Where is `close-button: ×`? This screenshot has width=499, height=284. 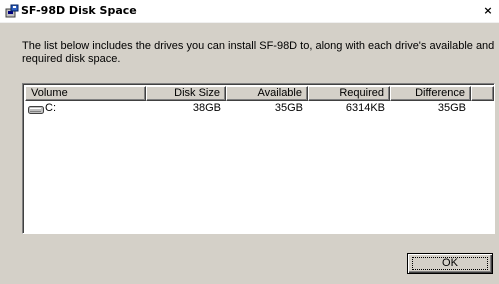
close-button: × is located at coordinates (488, 11).